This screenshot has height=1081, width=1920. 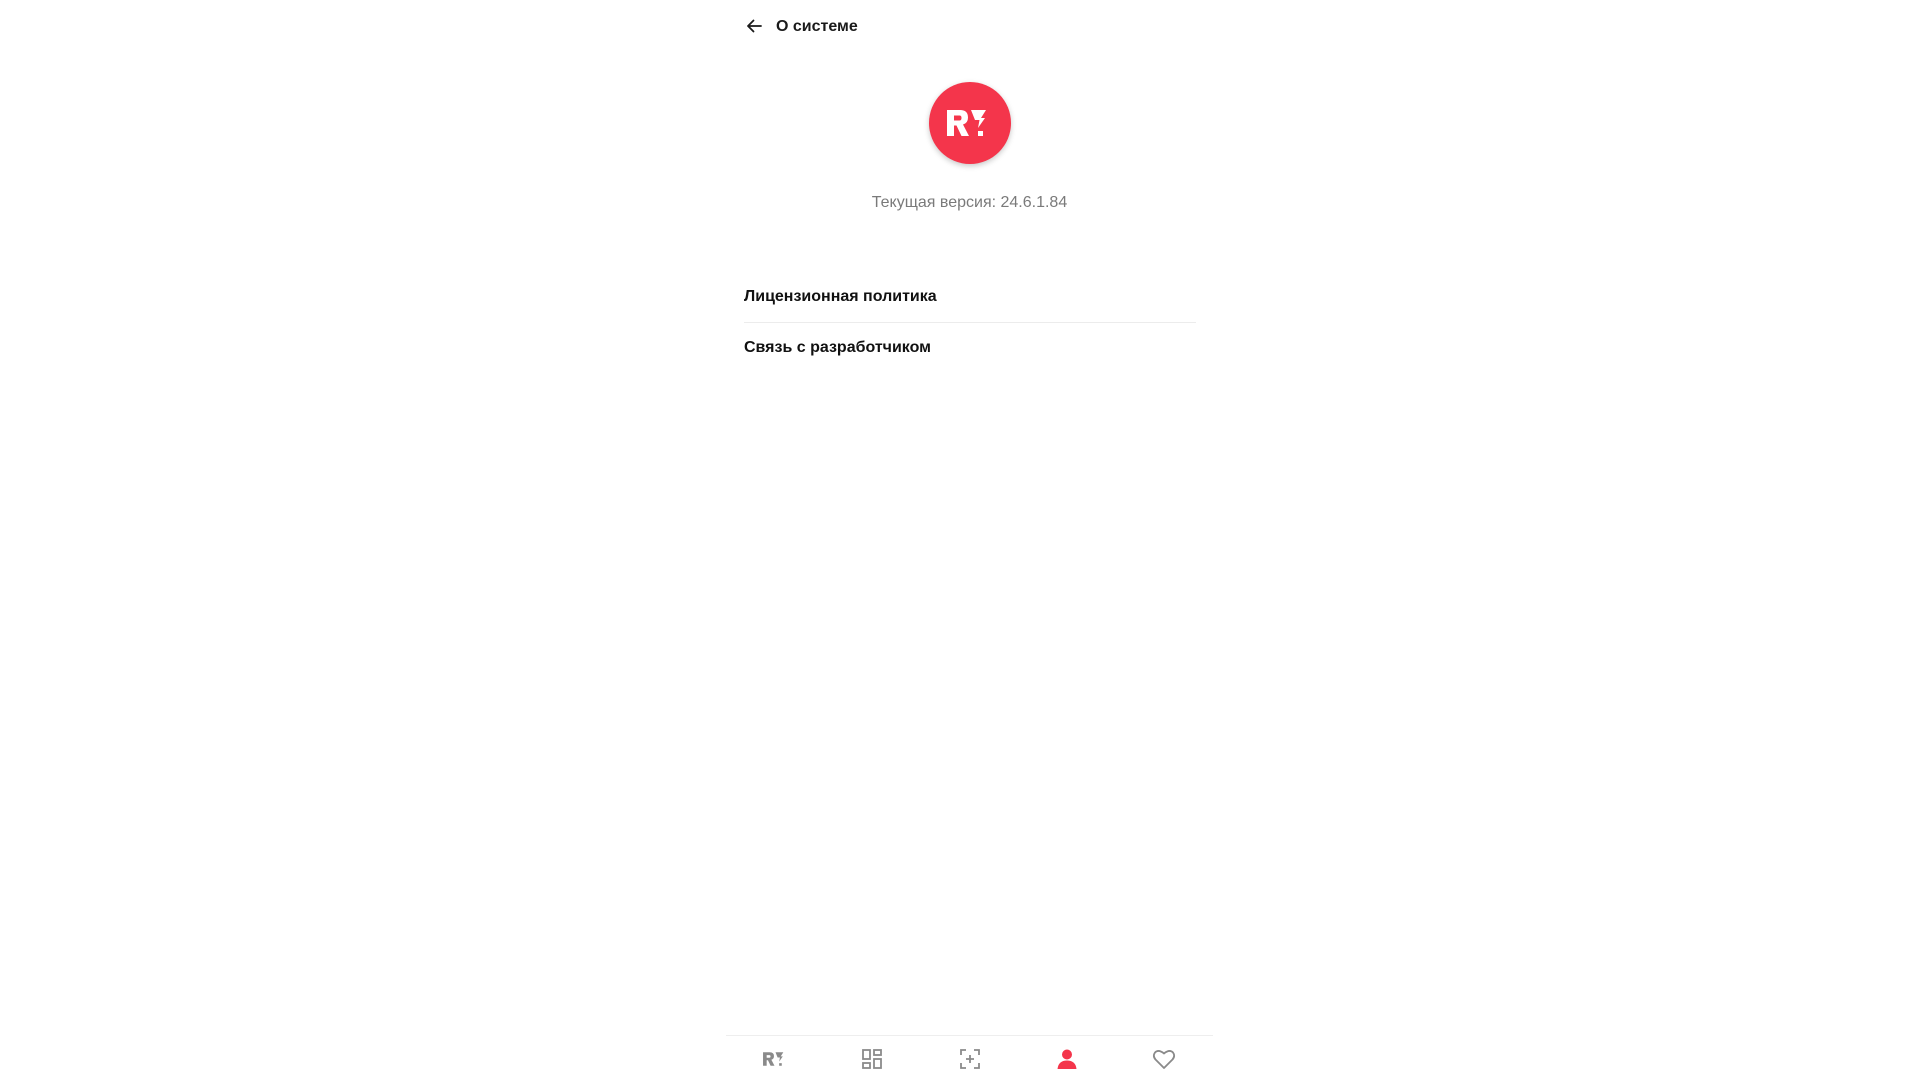 I want to click on arrow-left-icon, so click(x=754, y=26).